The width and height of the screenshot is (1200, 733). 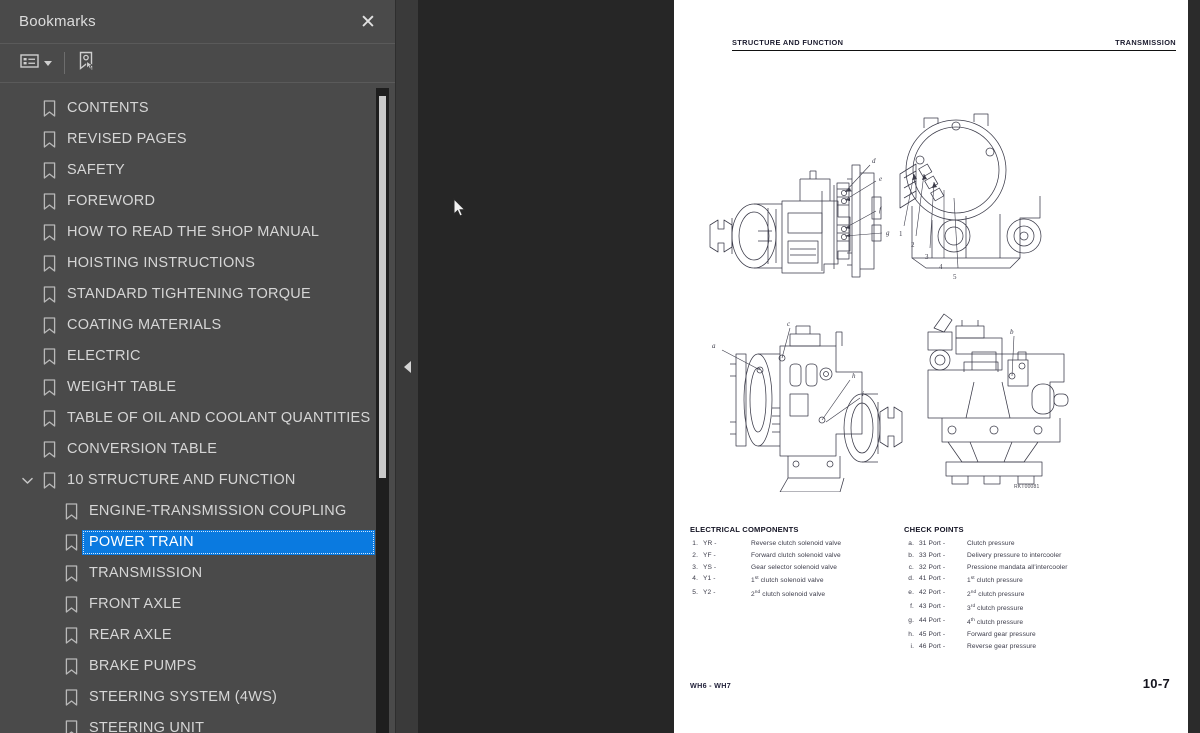 I want to click on sidebar-item-electric: ELECTRIC, so click(x=198, y=356).